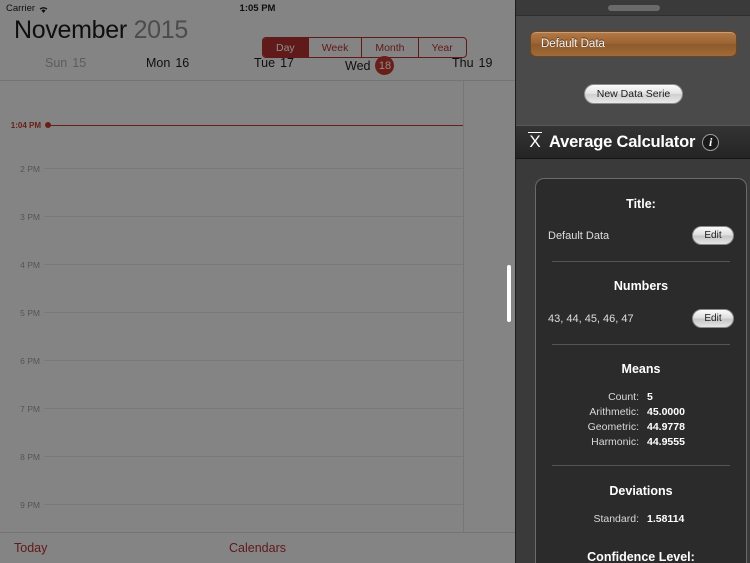  Describe the element at coordinates (265, 63) in the screenshot. I see `day-tue-17-weekday: Tue` at that location.